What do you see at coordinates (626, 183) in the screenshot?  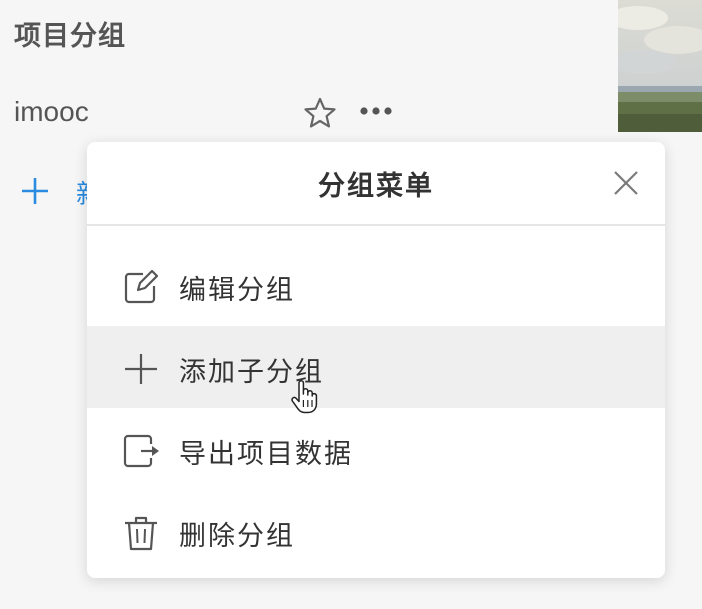 I see `close-icon` at bounding box center [626, 183].